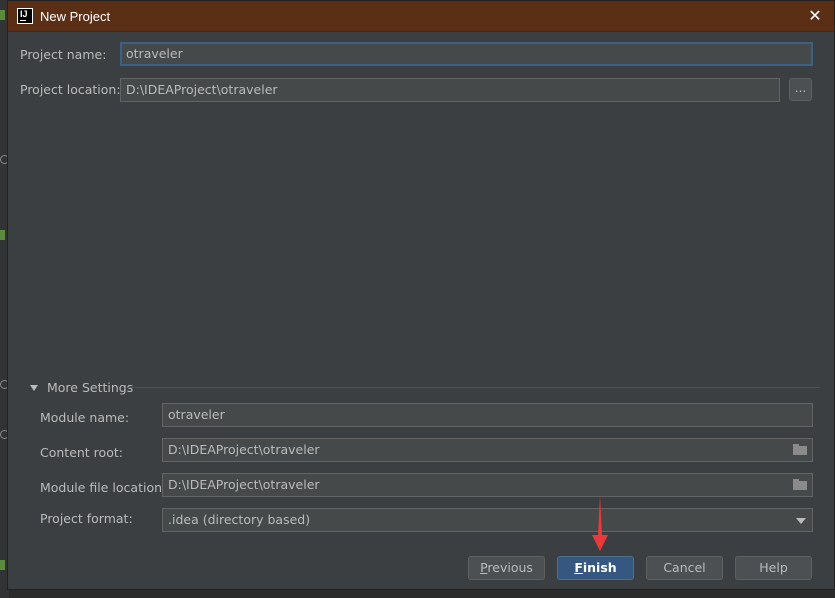 The width and height of the screenshot is (835, 598). Describe the element at coordinates (450, 90) in the screenshot. I see `project-location-input: D:\IDEAProject\otraveler` at that location.